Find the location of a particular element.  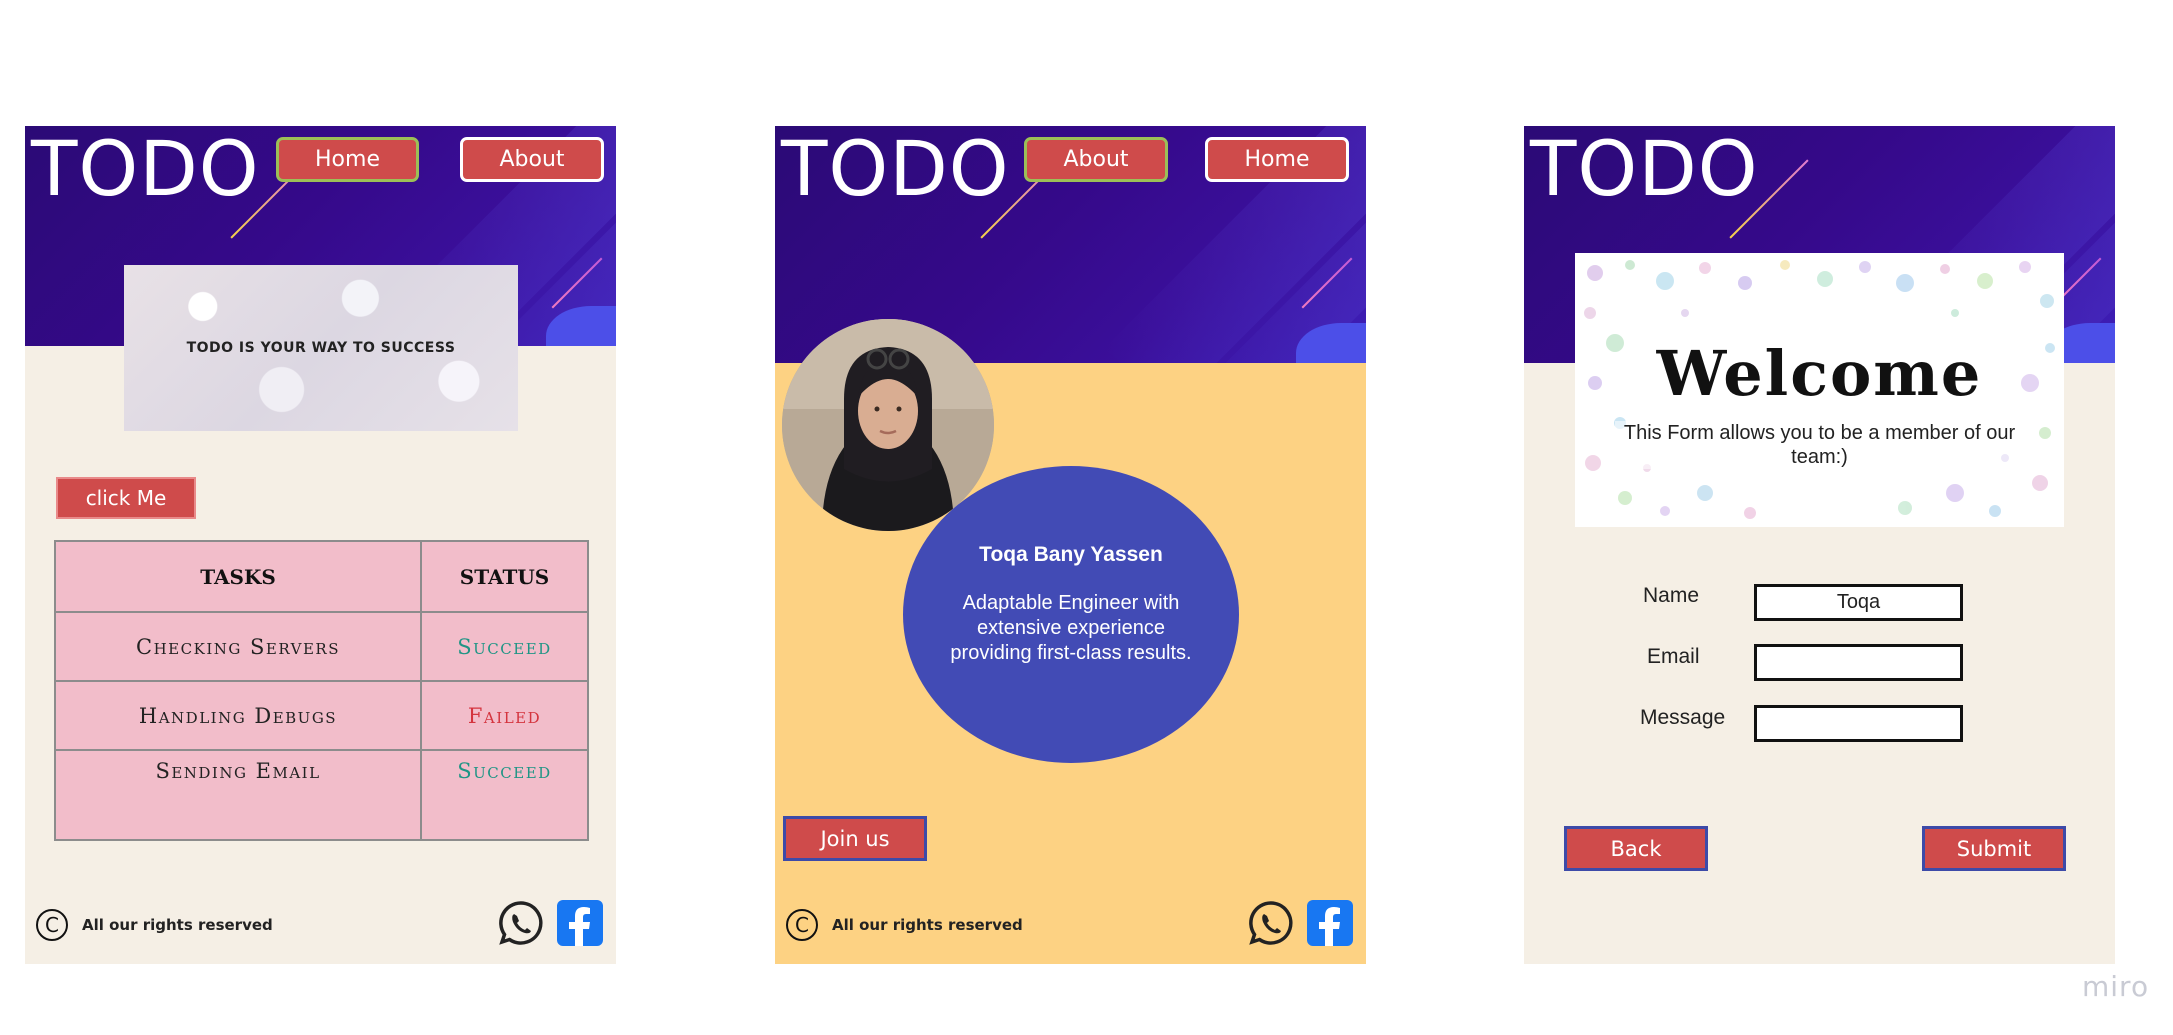

name-field is located at coordinates (1858, 602).